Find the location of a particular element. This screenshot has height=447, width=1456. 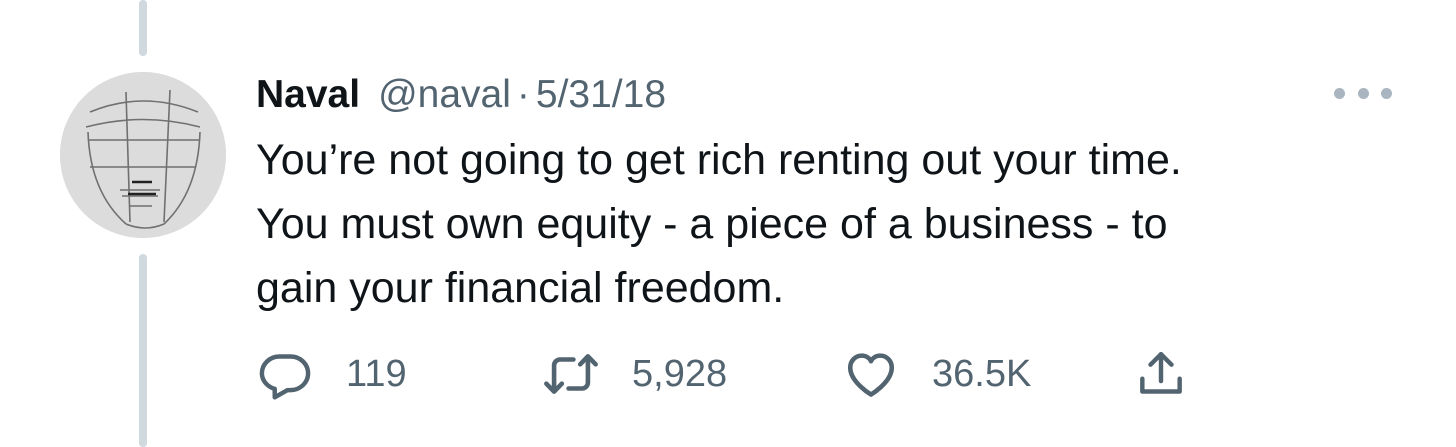

thread-line-bottom is located at coordinates (143, 350).